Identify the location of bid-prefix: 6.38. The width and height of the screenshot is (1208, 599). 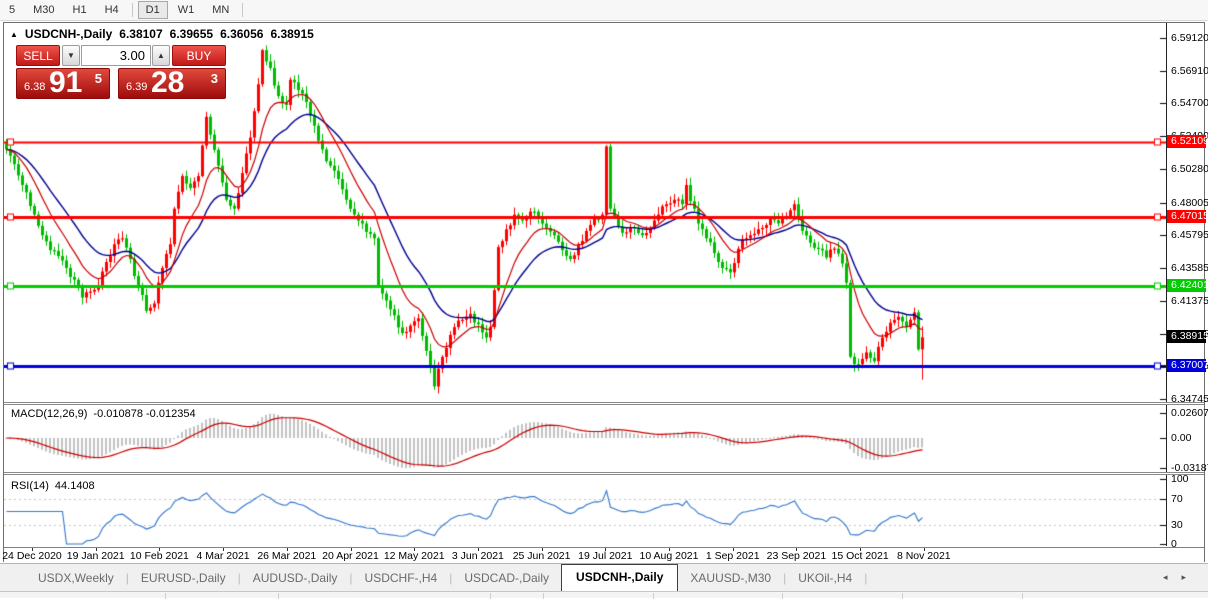
(35, 87).